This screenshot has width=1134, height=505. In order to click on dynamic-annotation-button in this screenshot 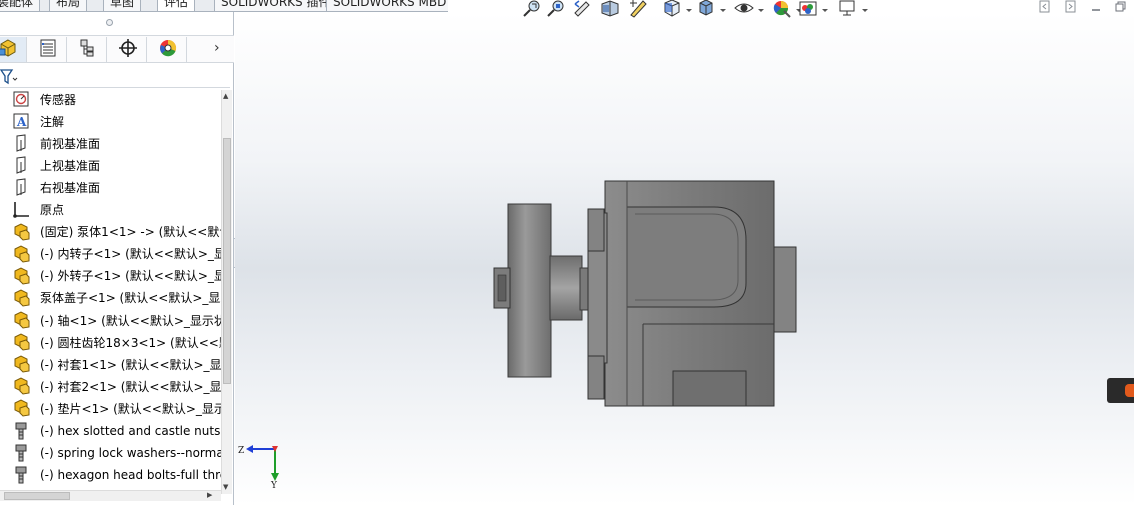, I will do `click(638, 10)`.